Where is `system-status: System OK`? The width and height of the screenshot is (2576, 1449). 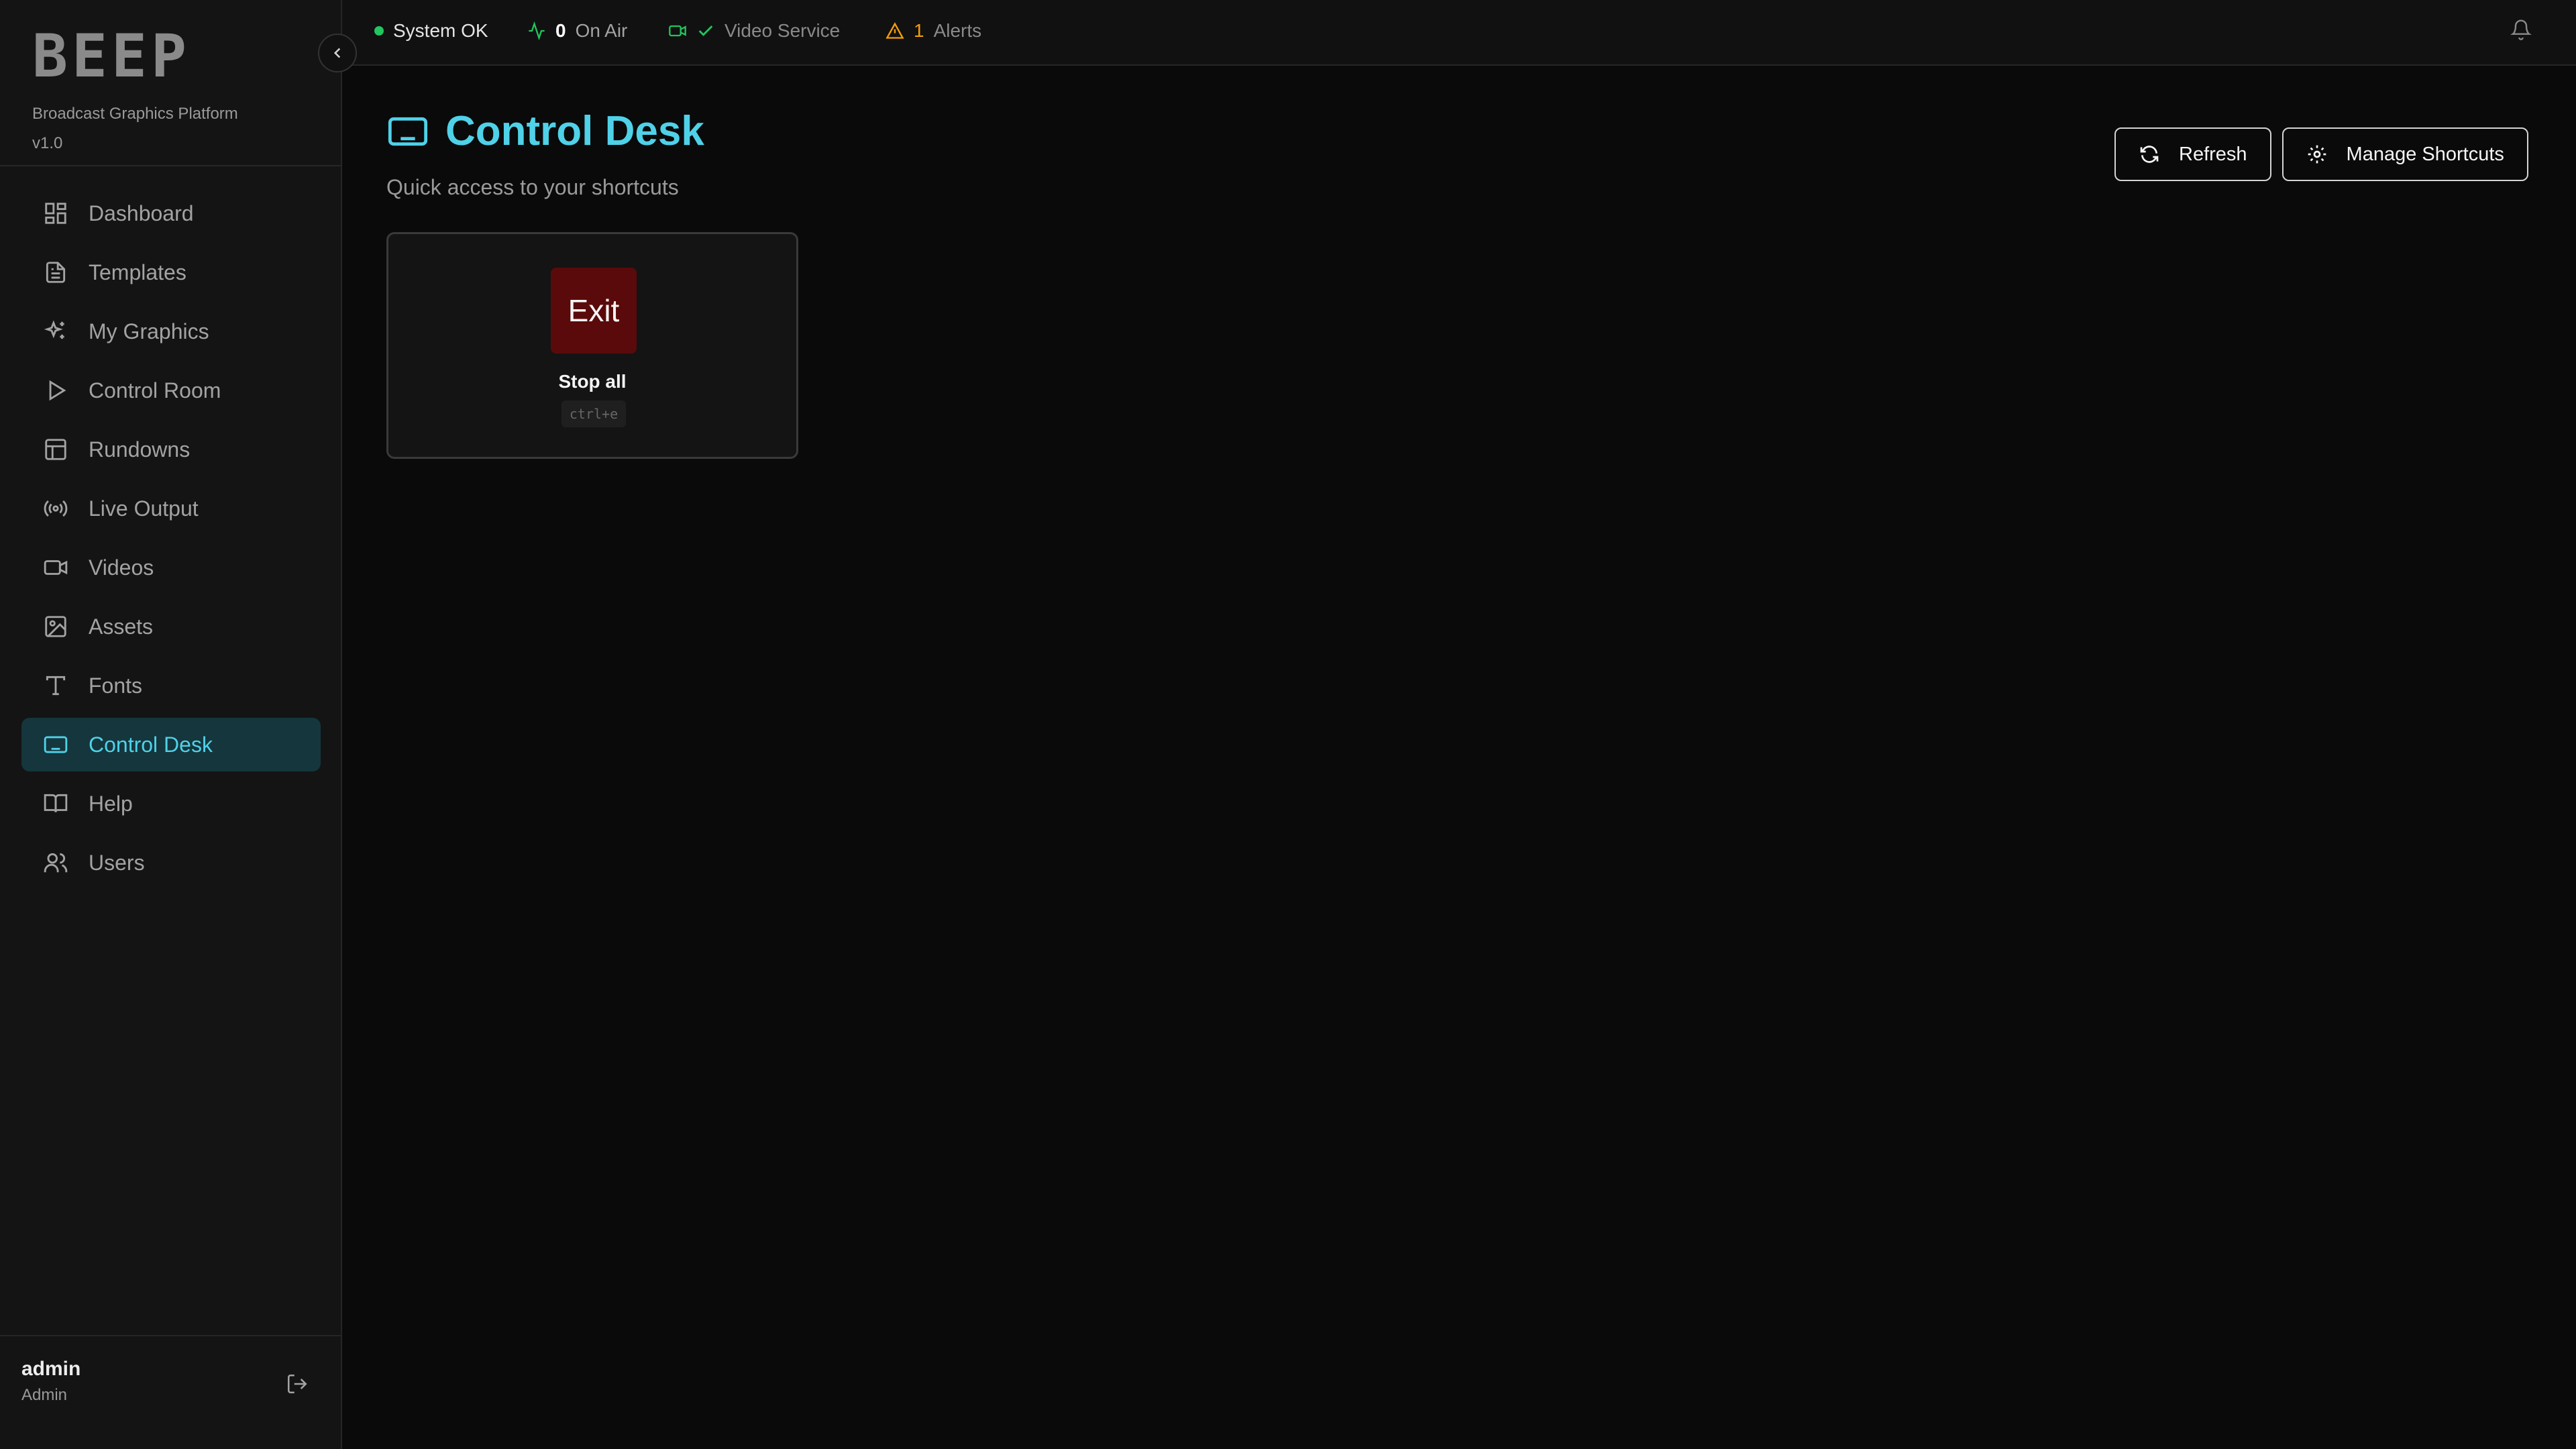 system-status: System OK is located at coordinates (431, 31).